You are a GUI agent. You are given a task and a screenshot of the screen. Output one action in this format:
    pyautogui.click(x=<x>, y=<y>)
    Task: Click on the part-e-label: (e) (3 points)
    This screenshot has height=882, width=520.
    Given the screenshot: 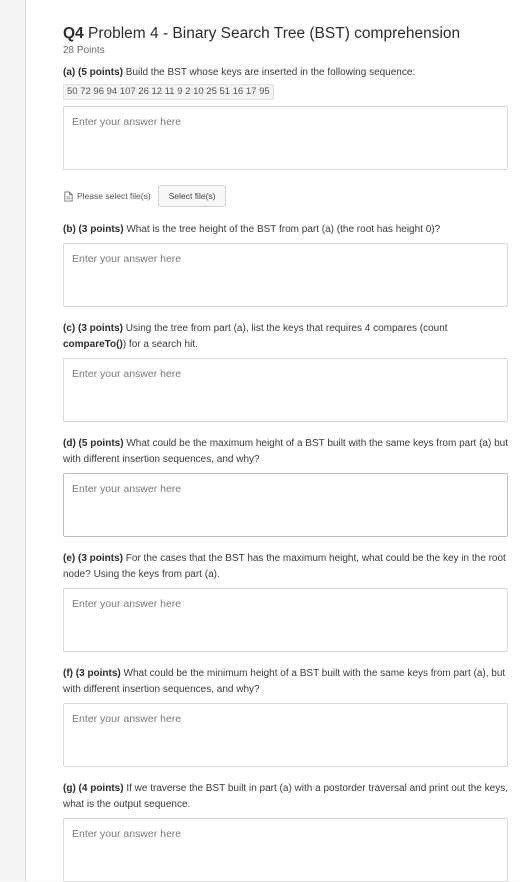 What is the action you would take?
    pyautogui.click(x=93, y=558)
    